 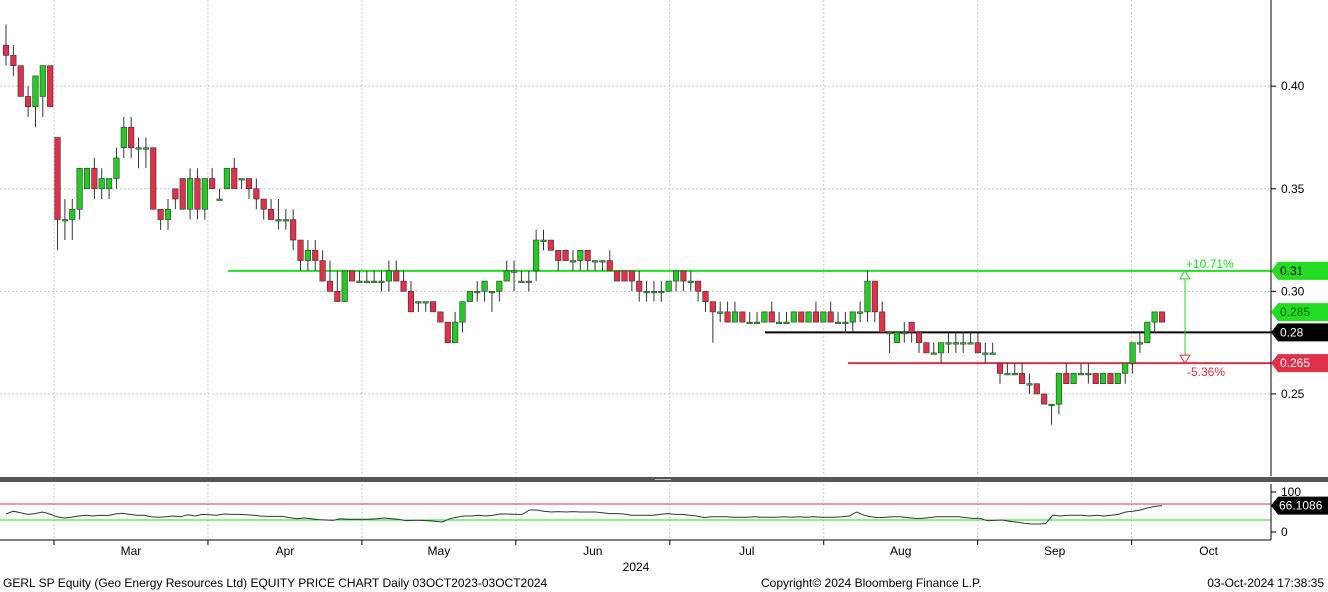 What do you see at coordinates (285, 551) in the screenshot?
I see `x-tick-label: Apr` at bounding box center [285, 551].